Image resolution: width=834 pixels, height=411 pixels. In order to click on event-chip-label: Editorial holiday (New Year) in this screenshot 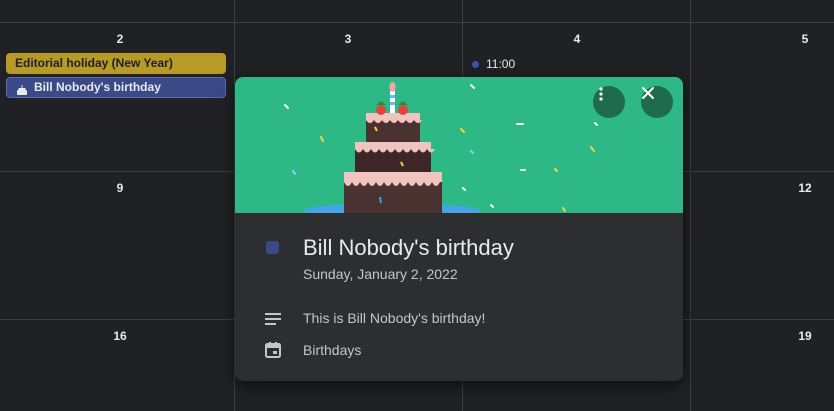, I will do `click(94, 63)`.